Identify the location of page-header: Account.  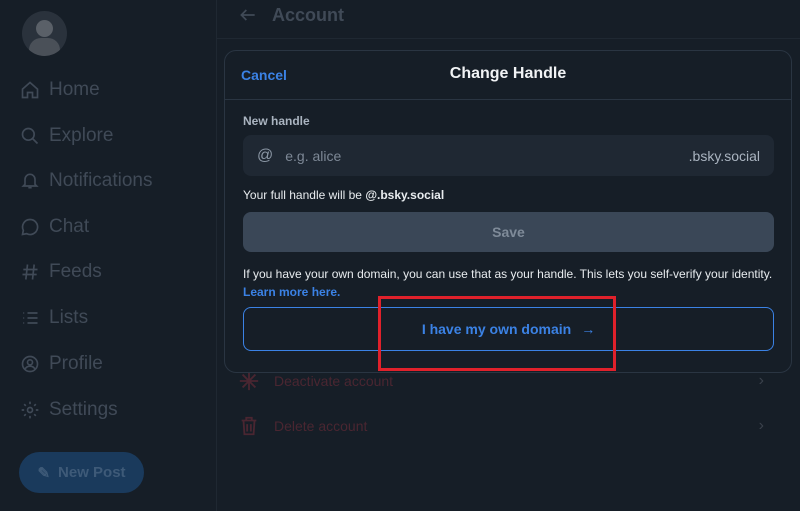
(291, 15).